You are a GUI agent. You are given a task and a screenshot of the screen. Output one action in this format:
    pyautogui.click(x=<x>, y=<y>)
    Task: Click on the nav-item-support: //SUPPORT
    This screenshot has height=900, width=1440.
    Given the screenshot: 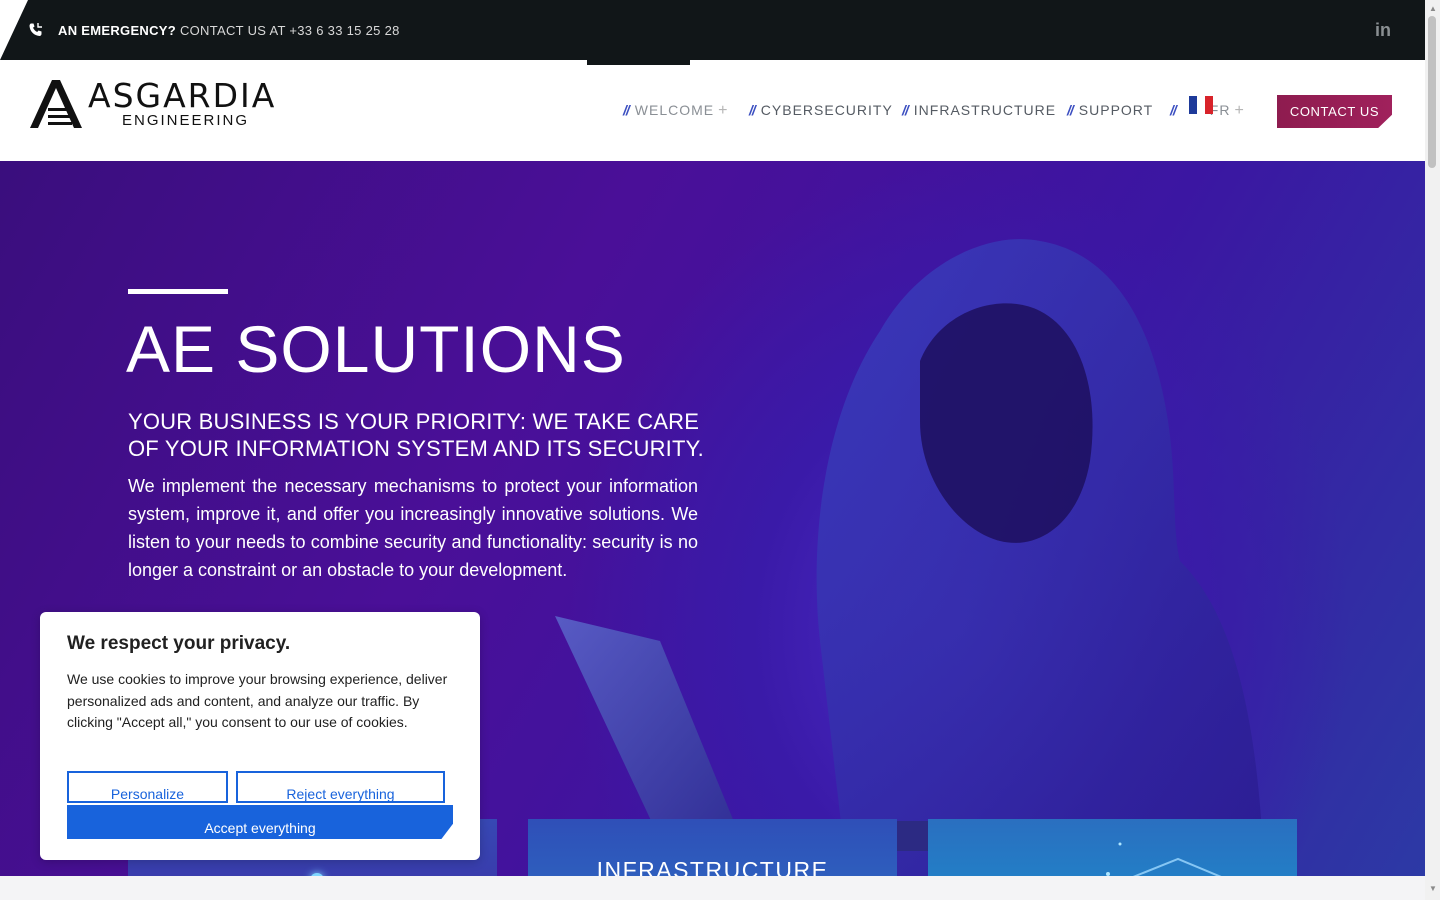 What is the action you would take?
    pyautogui.click(x=1110, y=110)
    